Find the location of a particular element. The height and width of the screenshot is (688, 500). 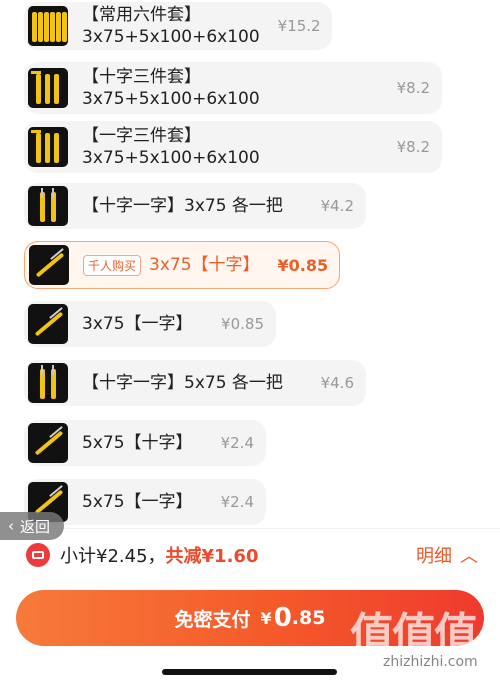

back-button: ‹ 返回 is located at coordinates (32, 526).